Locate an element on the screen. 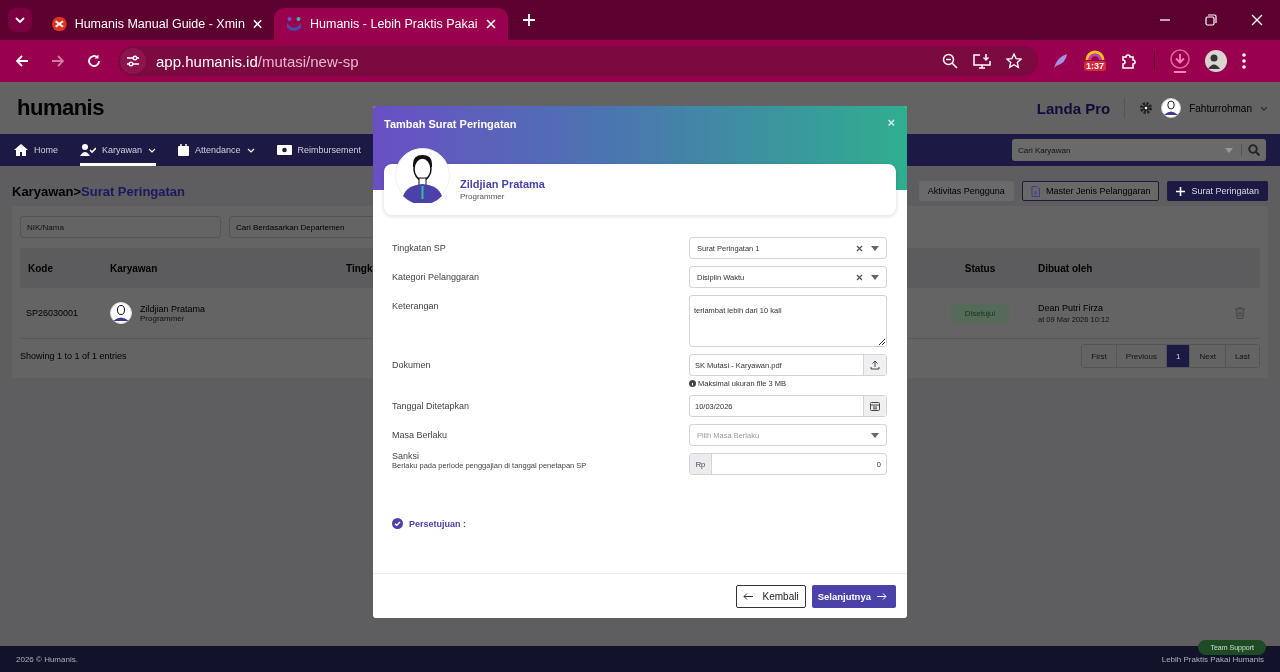  nav-item: Reimbursement is located at coordinates (319, 150).